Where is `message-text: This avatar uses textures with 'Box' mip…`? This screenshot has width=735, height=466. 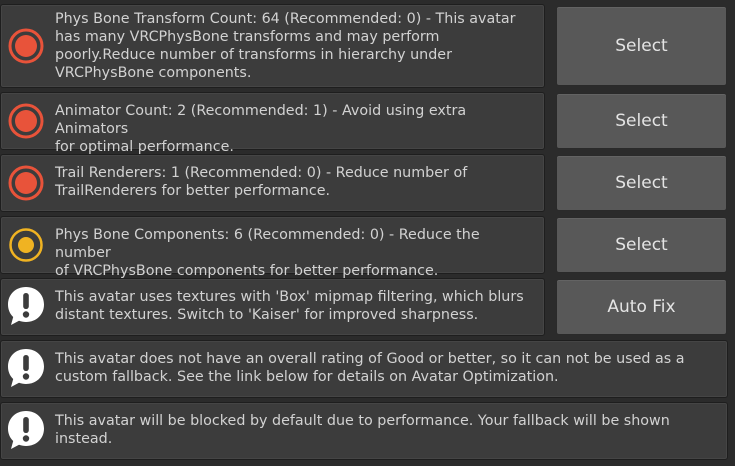
message-text: This avatar uses textures with 'Box' mip… is located at coordinates (289, 306).